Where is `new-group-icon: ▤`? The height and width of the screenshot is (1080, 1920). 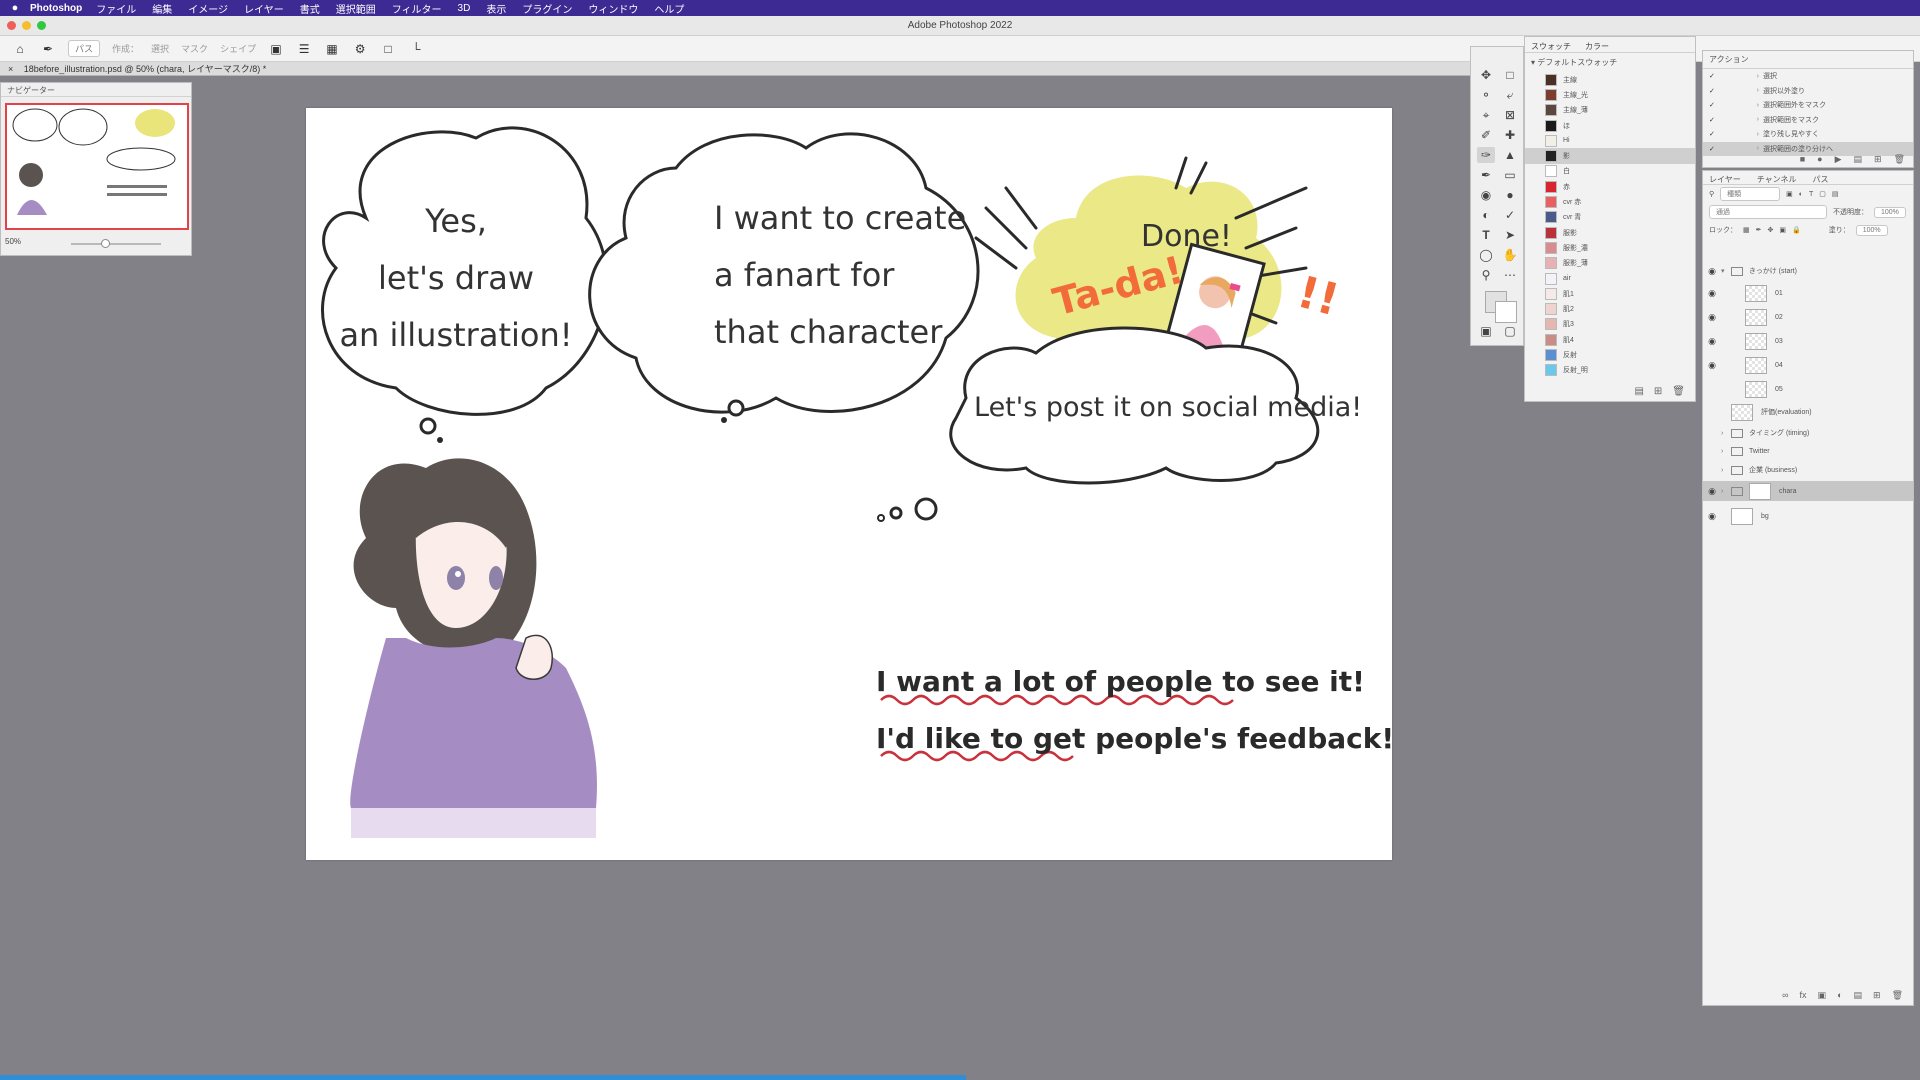 new-group-icon: ▤ is located at coordinates (1858, 995).